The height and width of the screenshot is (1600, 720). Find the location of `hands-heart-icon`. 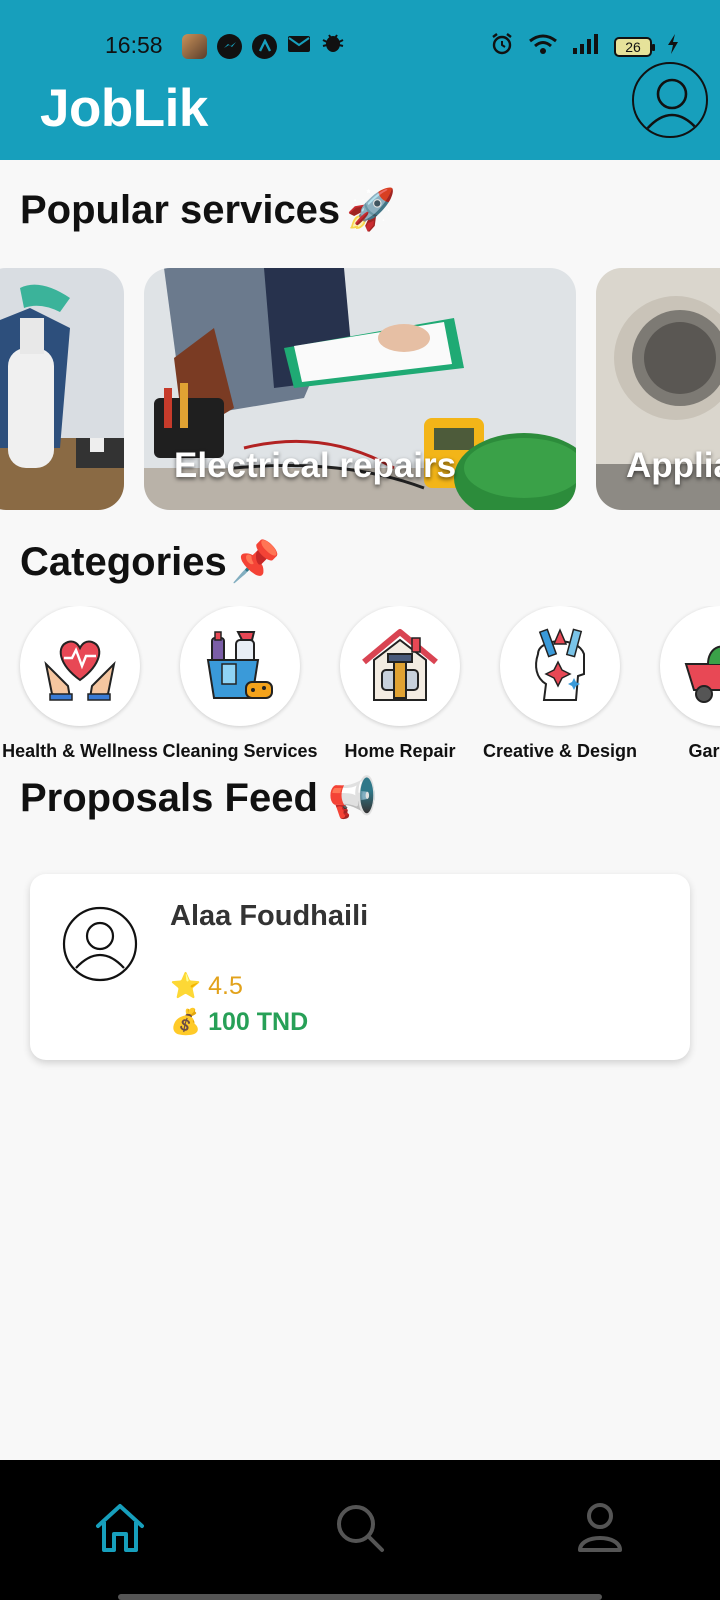

hands-heart-icon is located at coordinates (80, 670).